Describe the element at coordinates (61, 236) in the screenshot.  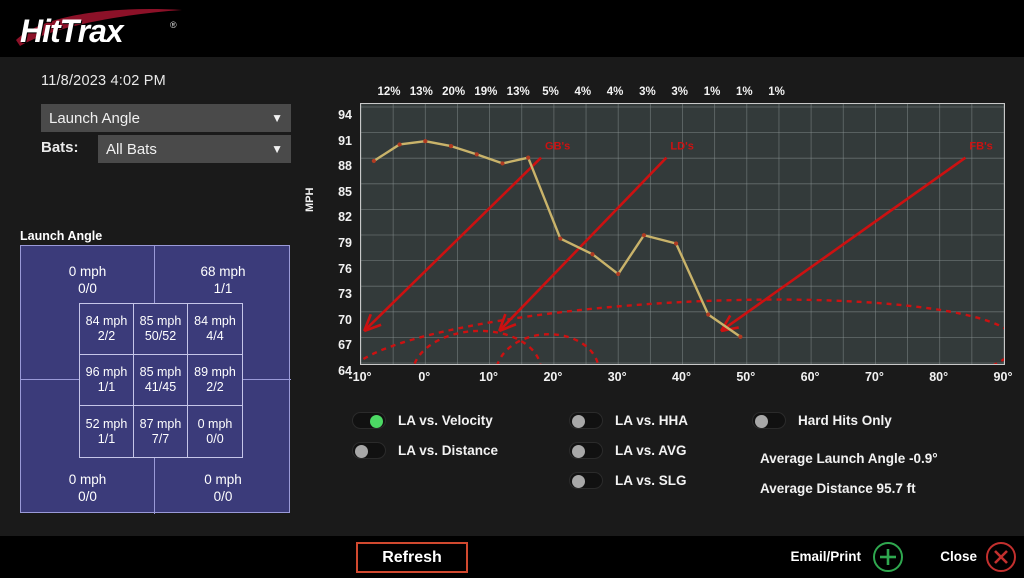
I see `zone-panel-title: Launch Angle` at that location.